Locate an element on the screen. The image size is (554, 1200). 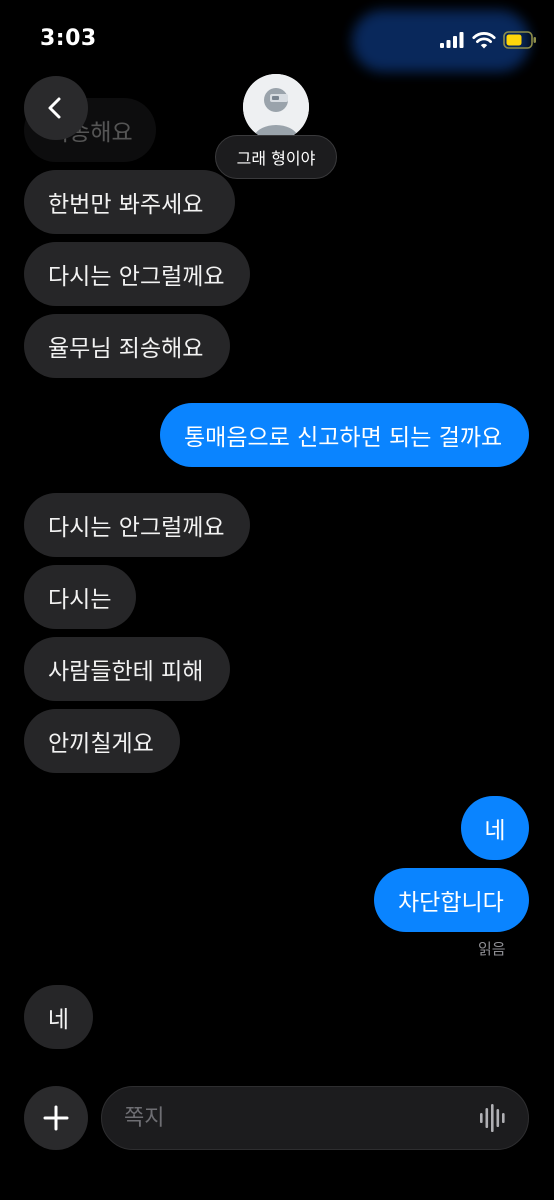
message-input is located at coordinates (315, 1118).